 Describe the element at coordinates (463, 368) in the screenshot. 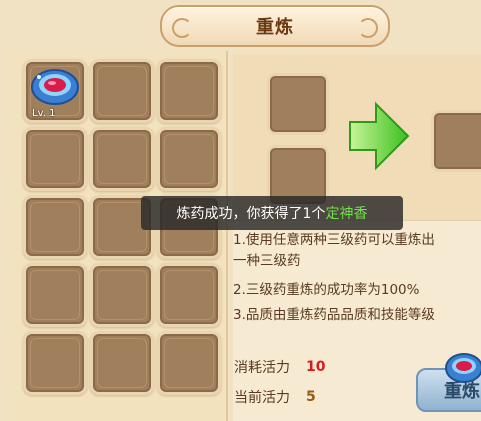

I see `ring-icon` at that location.